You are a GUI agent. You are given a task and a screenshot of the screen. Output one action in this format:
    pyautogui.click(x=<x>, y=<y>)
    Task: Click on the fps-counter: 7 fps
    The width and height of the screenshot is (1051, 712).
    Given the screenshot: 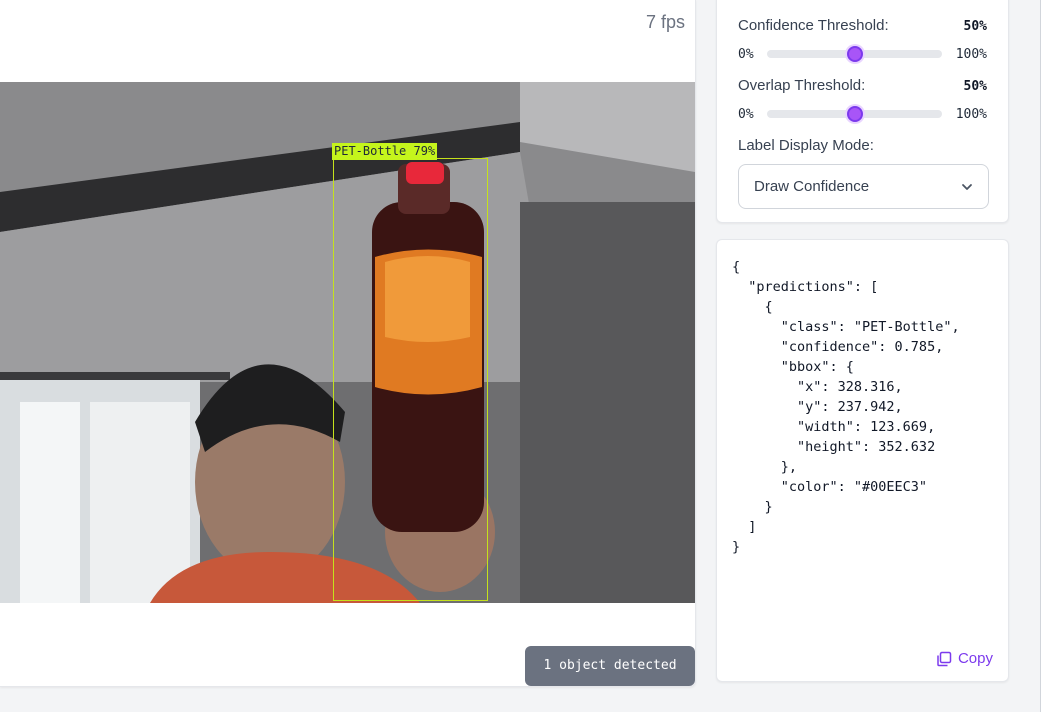 What is the action you would take?
    pyautogui.click(x=665, y=22)
    